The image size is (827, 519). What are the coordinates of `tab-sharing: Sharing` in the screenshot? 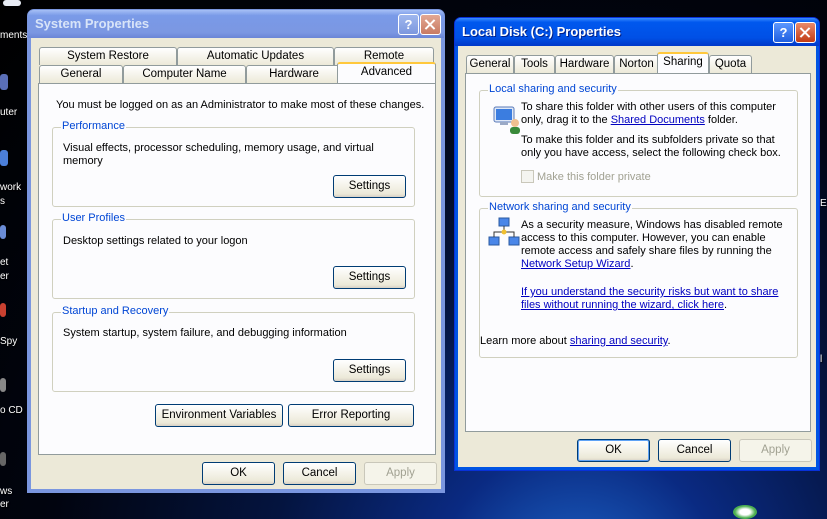 It's located at (683, 62).